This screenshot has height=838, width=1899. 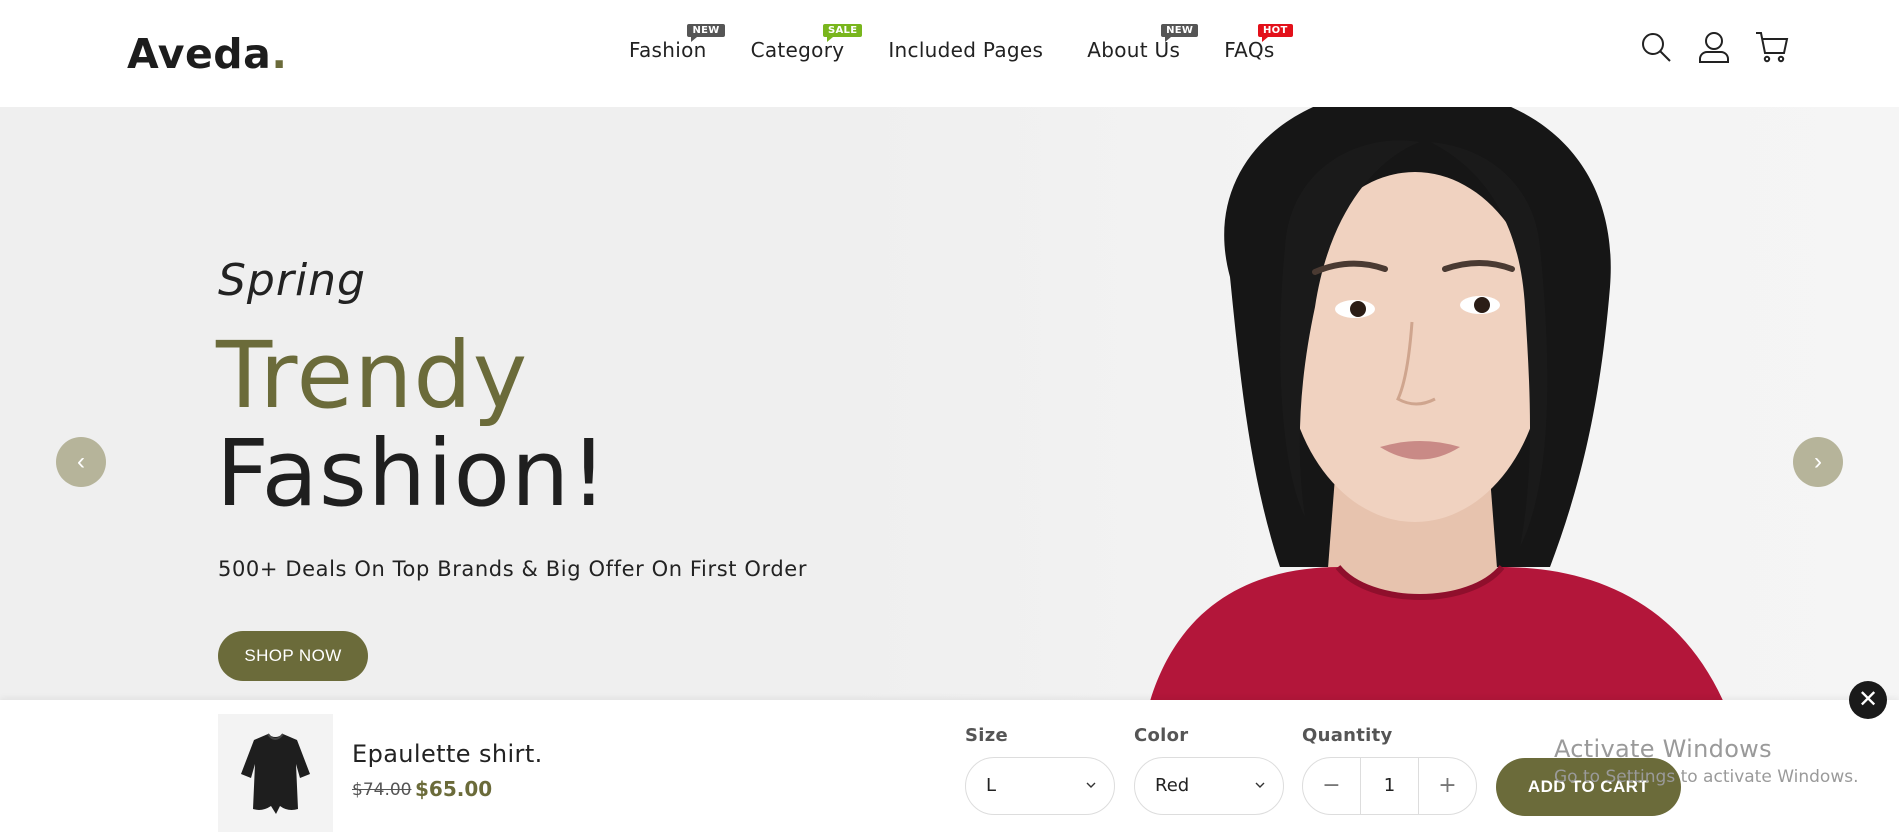 I want to click on close-icon: ✕, so click(x=1868, y=699).